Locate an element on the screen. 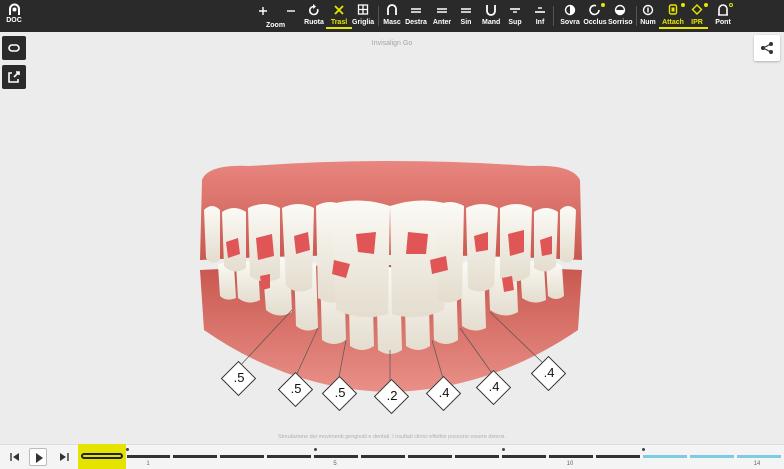 Image resolution: width=784 pixels, height=469 pixels. tool-attach: Attach is located at coordinates (673, 16).